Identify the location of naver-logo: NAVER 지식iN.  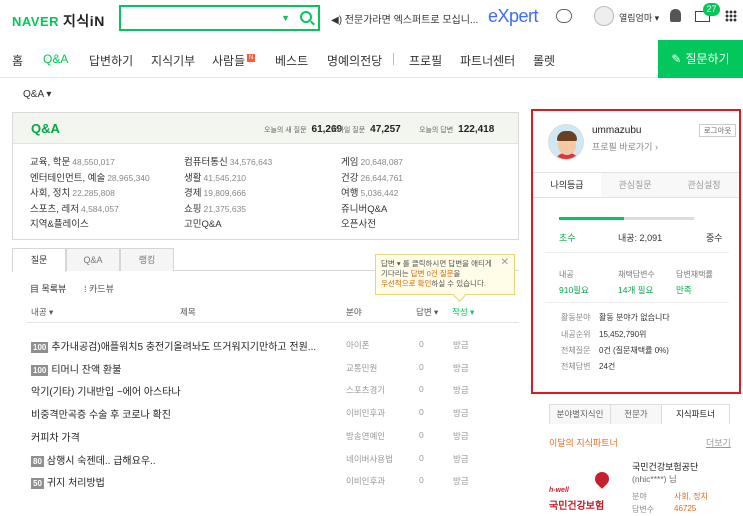
(58, 21).